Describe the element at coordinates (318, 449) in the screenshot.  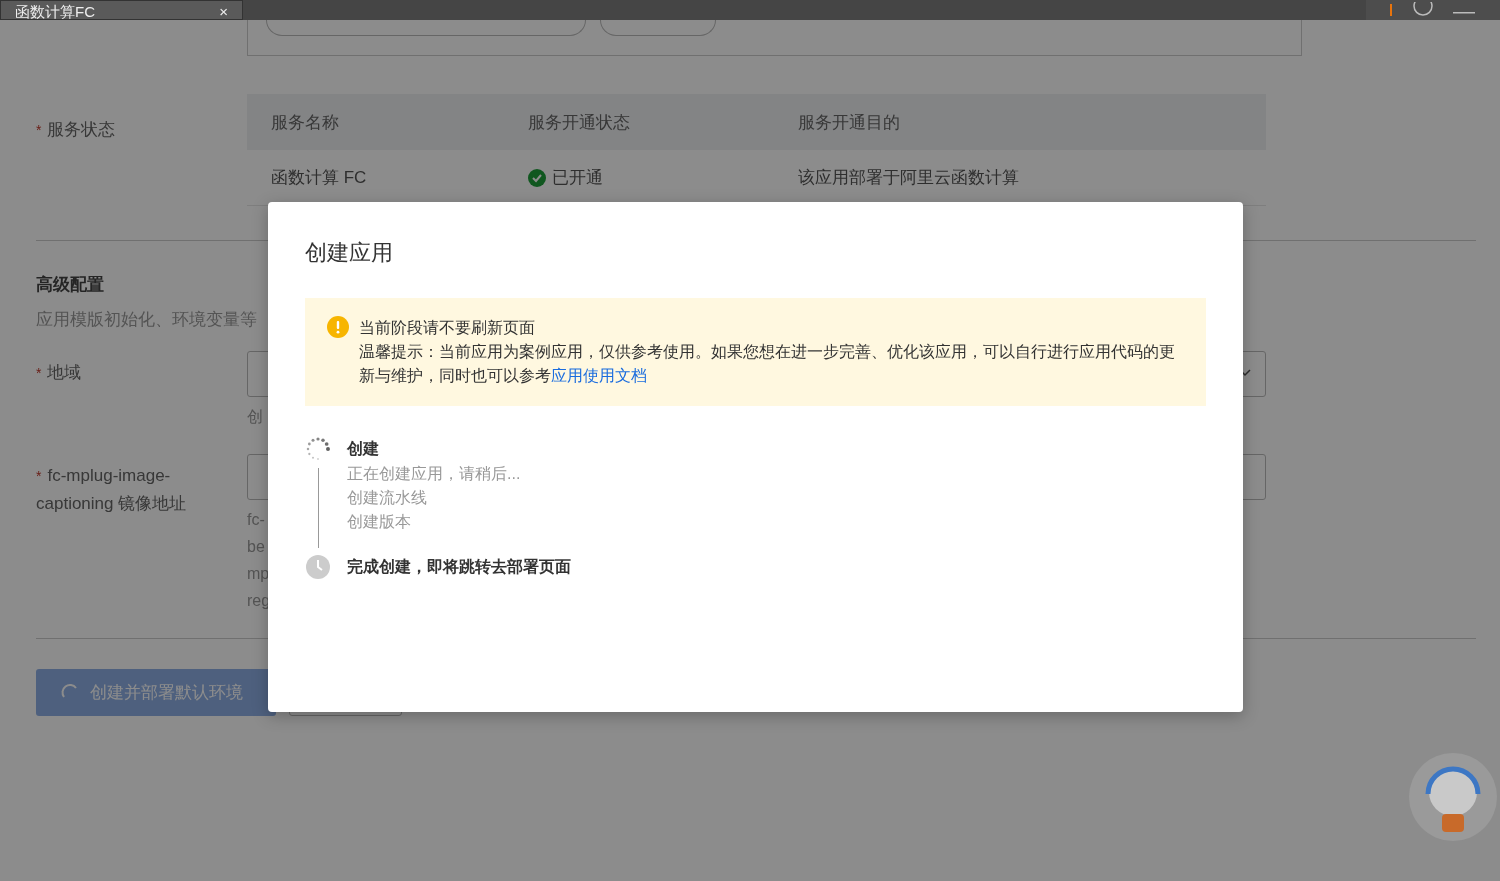
I see `spinner-icon` at that location.